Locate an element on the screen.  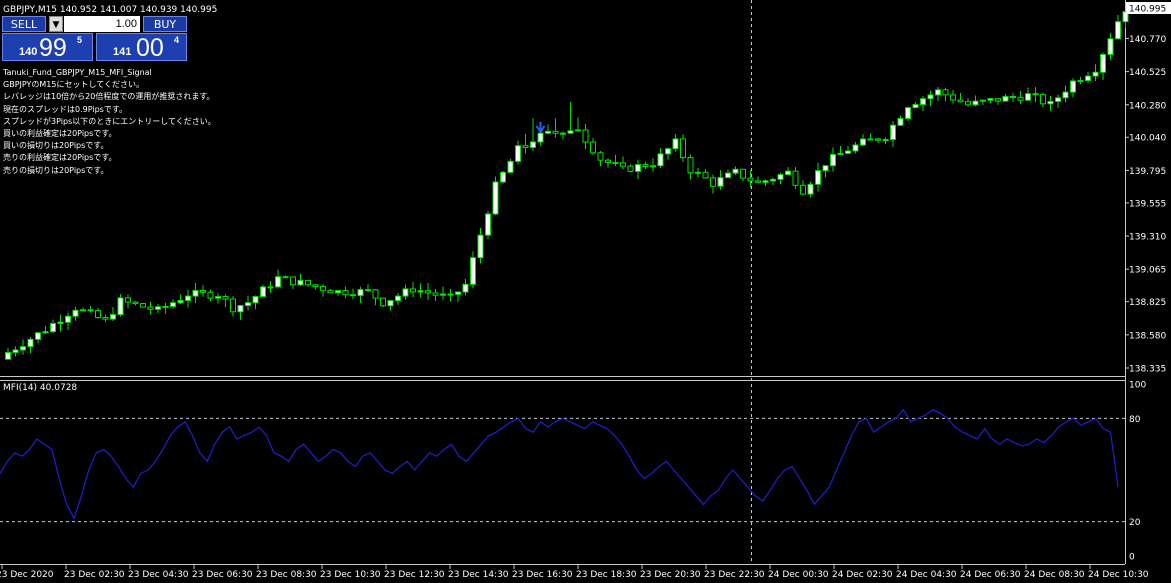
price-tick-label: 140.040 is located at coordinates (1147, 139).